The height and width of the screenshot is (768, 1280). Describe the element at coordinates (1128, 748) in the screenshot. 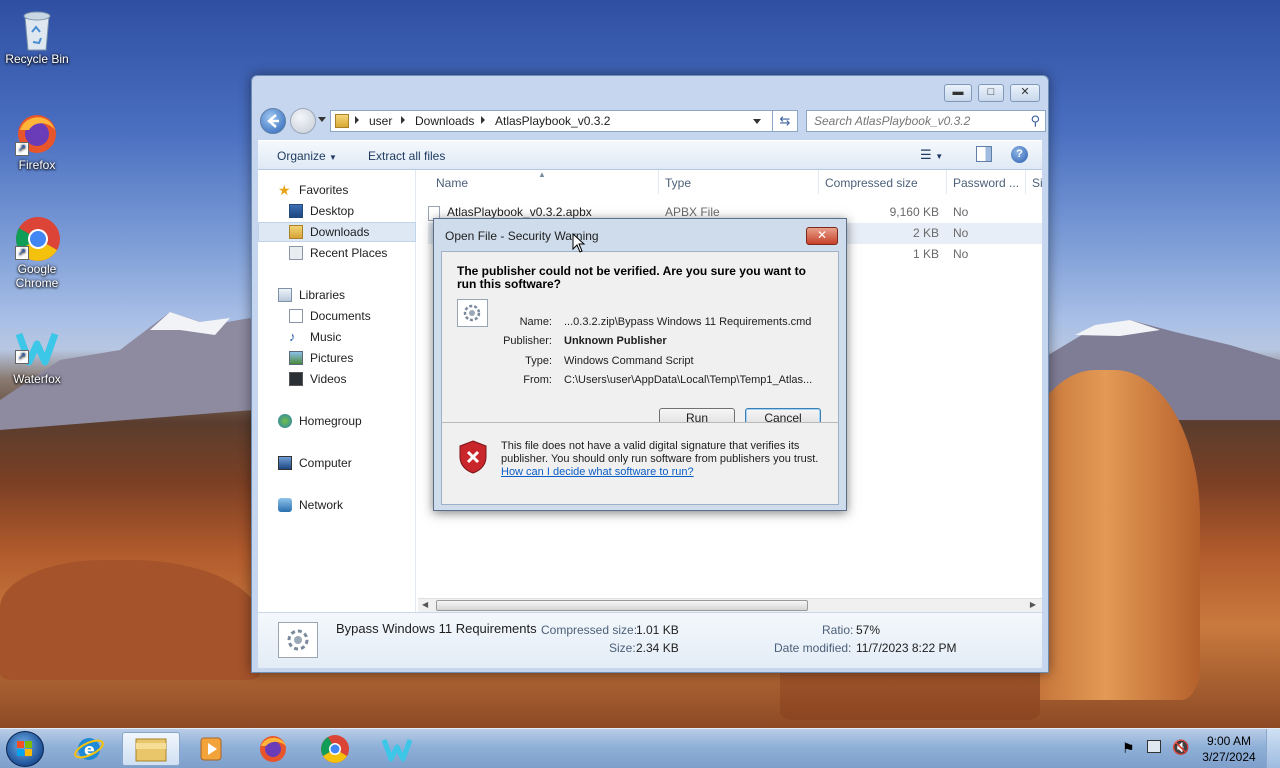

I see `action-center-flag-icon: ⚑` at that location.